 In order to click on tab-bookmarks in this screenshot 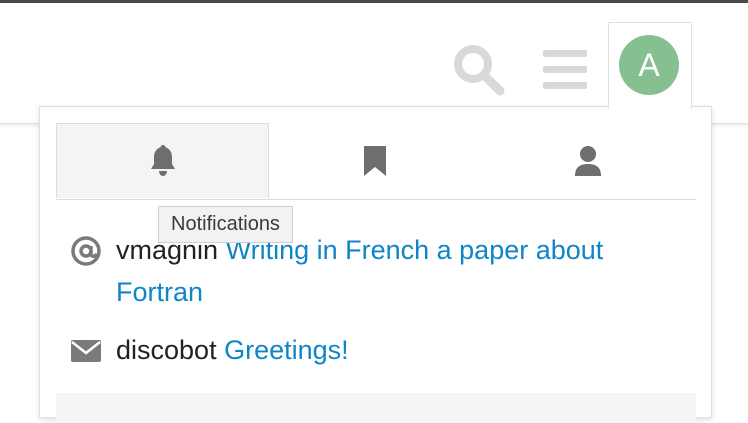, I will do `click(375, 160)`.